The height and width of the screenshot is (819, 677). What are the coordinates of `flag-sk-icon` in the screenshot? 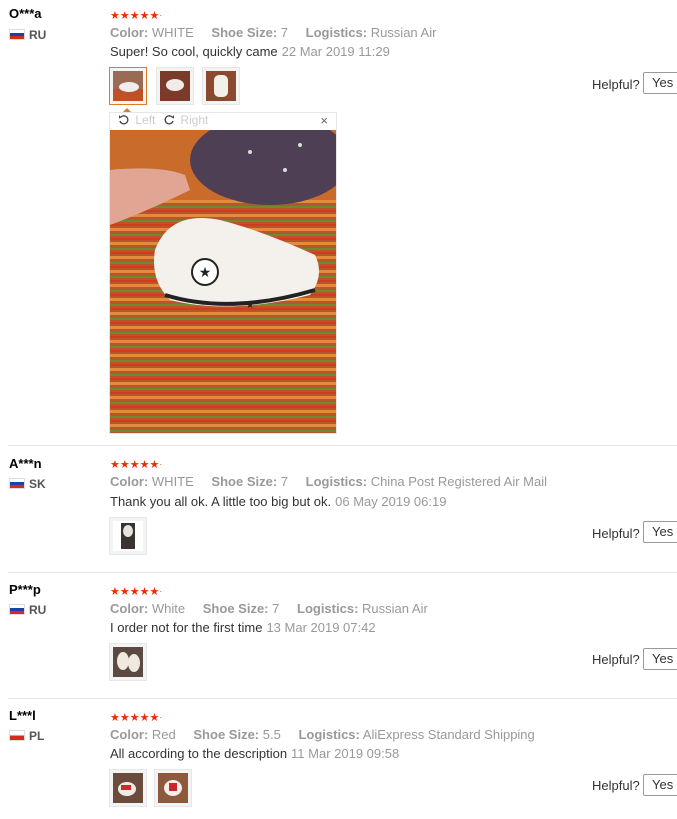 It's located at (17, 483).